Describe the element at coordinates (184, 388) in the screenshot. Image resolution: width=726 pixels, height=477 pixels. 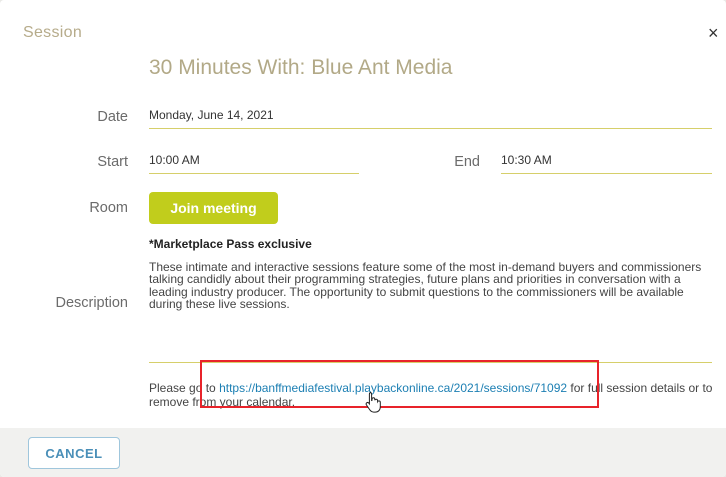
I see `footer-note-prefix: Please go to` at that location.